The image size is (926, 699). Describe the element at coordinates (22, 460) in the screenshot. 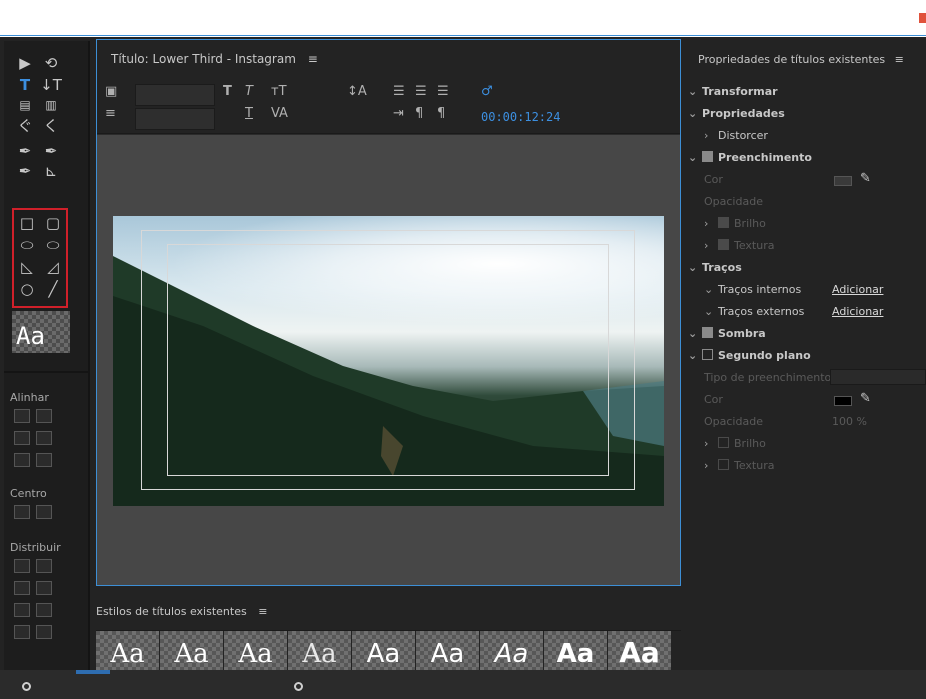

I see `align-right-icon` at that location.